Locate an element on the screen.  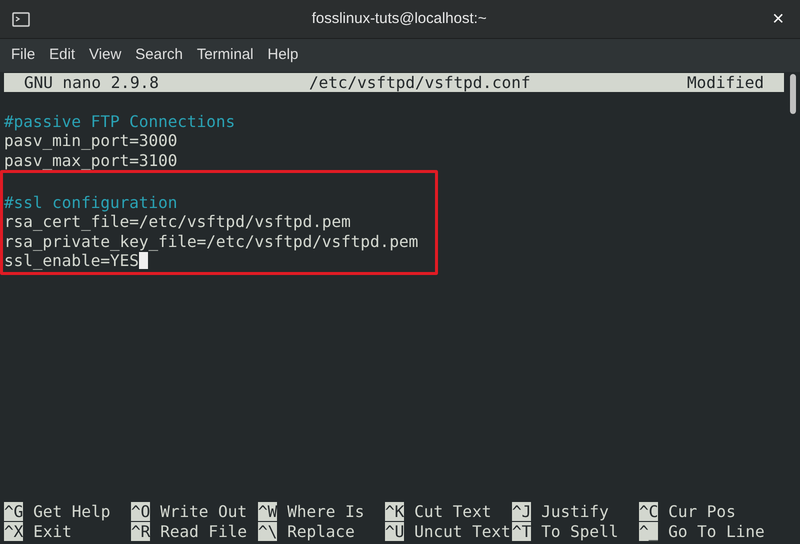
shortcut-label: Where Is is located at coordinates (325, 512).